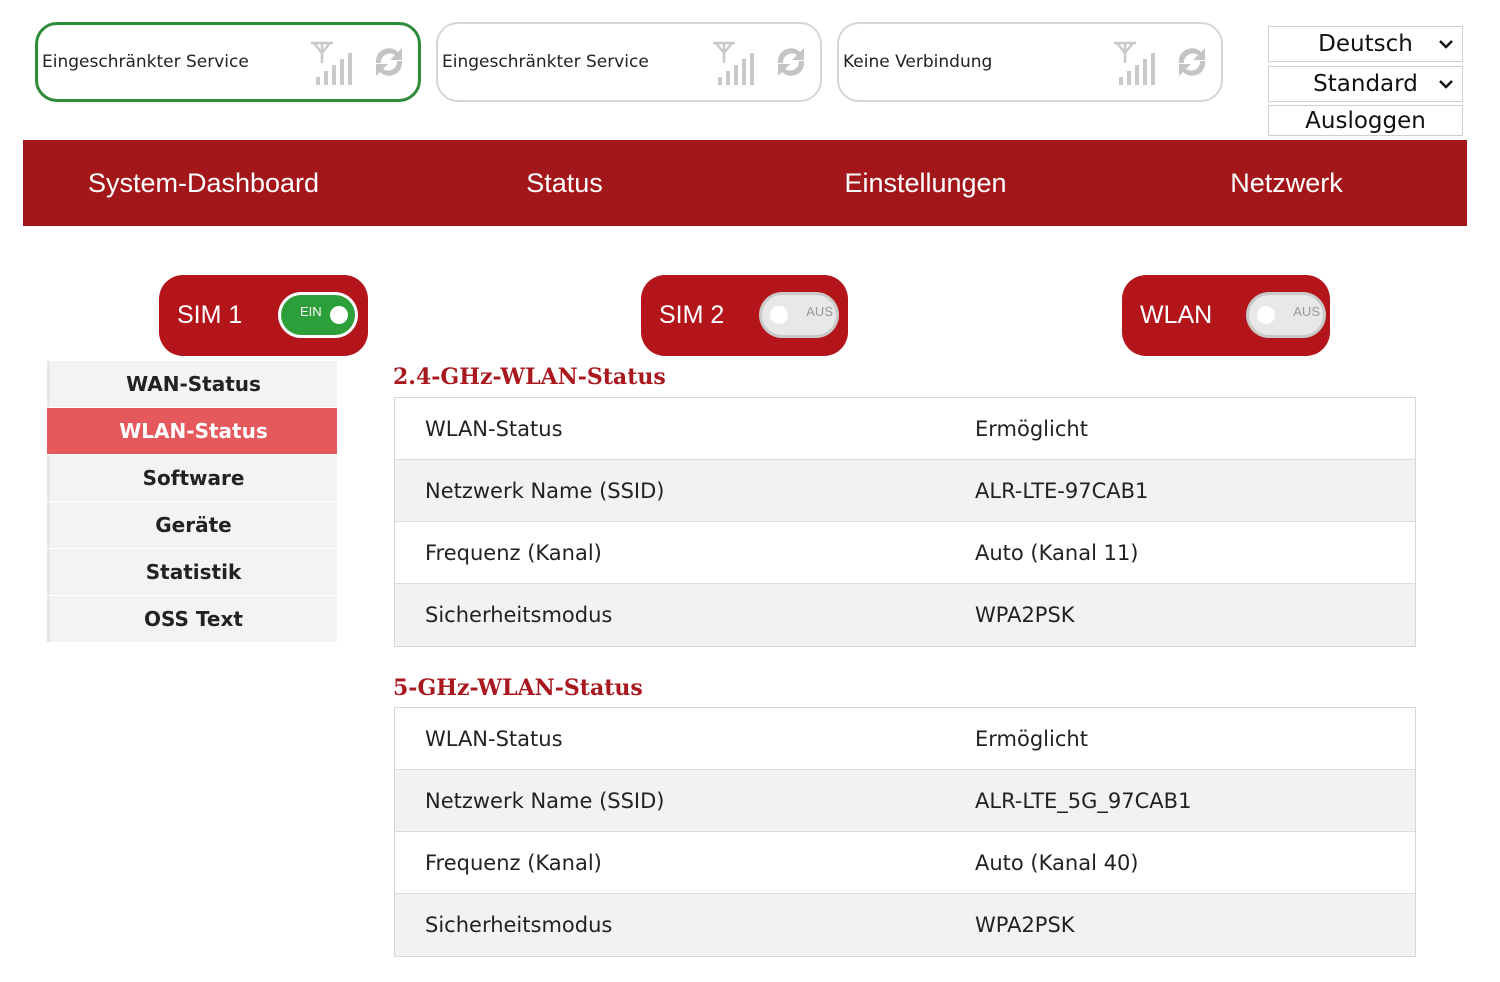  I want to click on table-row: Netzwerk Name (SSID) ALR-LTE-97CAB1, so click(905, 491).